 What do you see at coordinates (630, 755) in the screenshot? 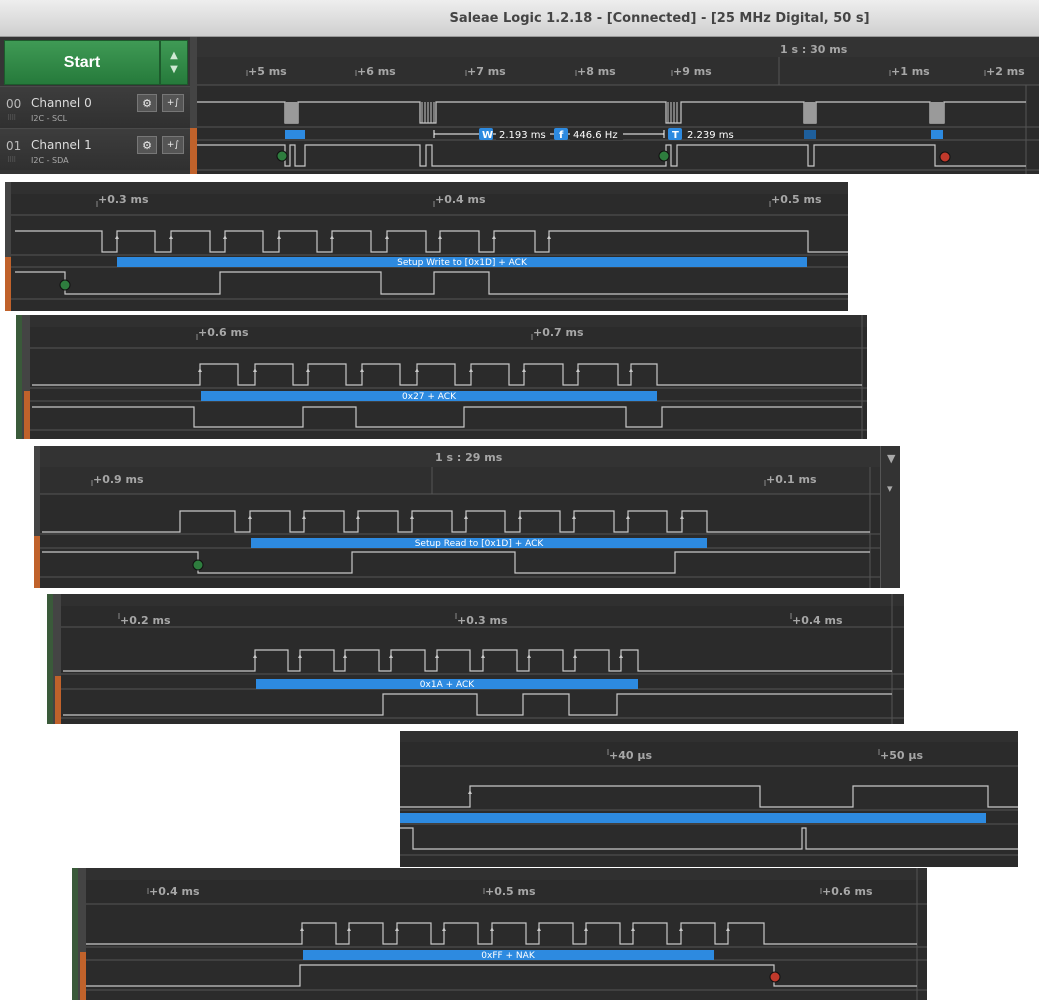
I see `tick-label: +40 µs` at bounding box center [630, 755].